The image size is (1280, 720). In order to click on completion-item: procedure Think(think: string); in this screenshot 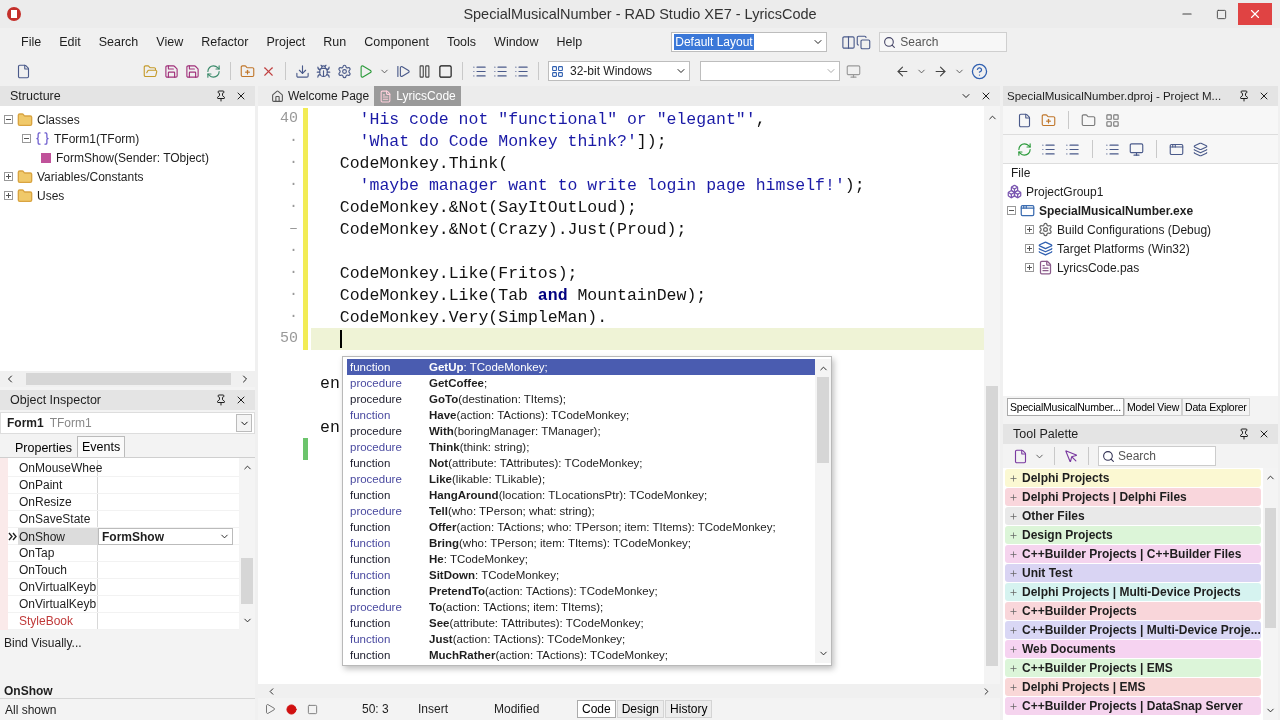, I will do `click(581, 447)`.